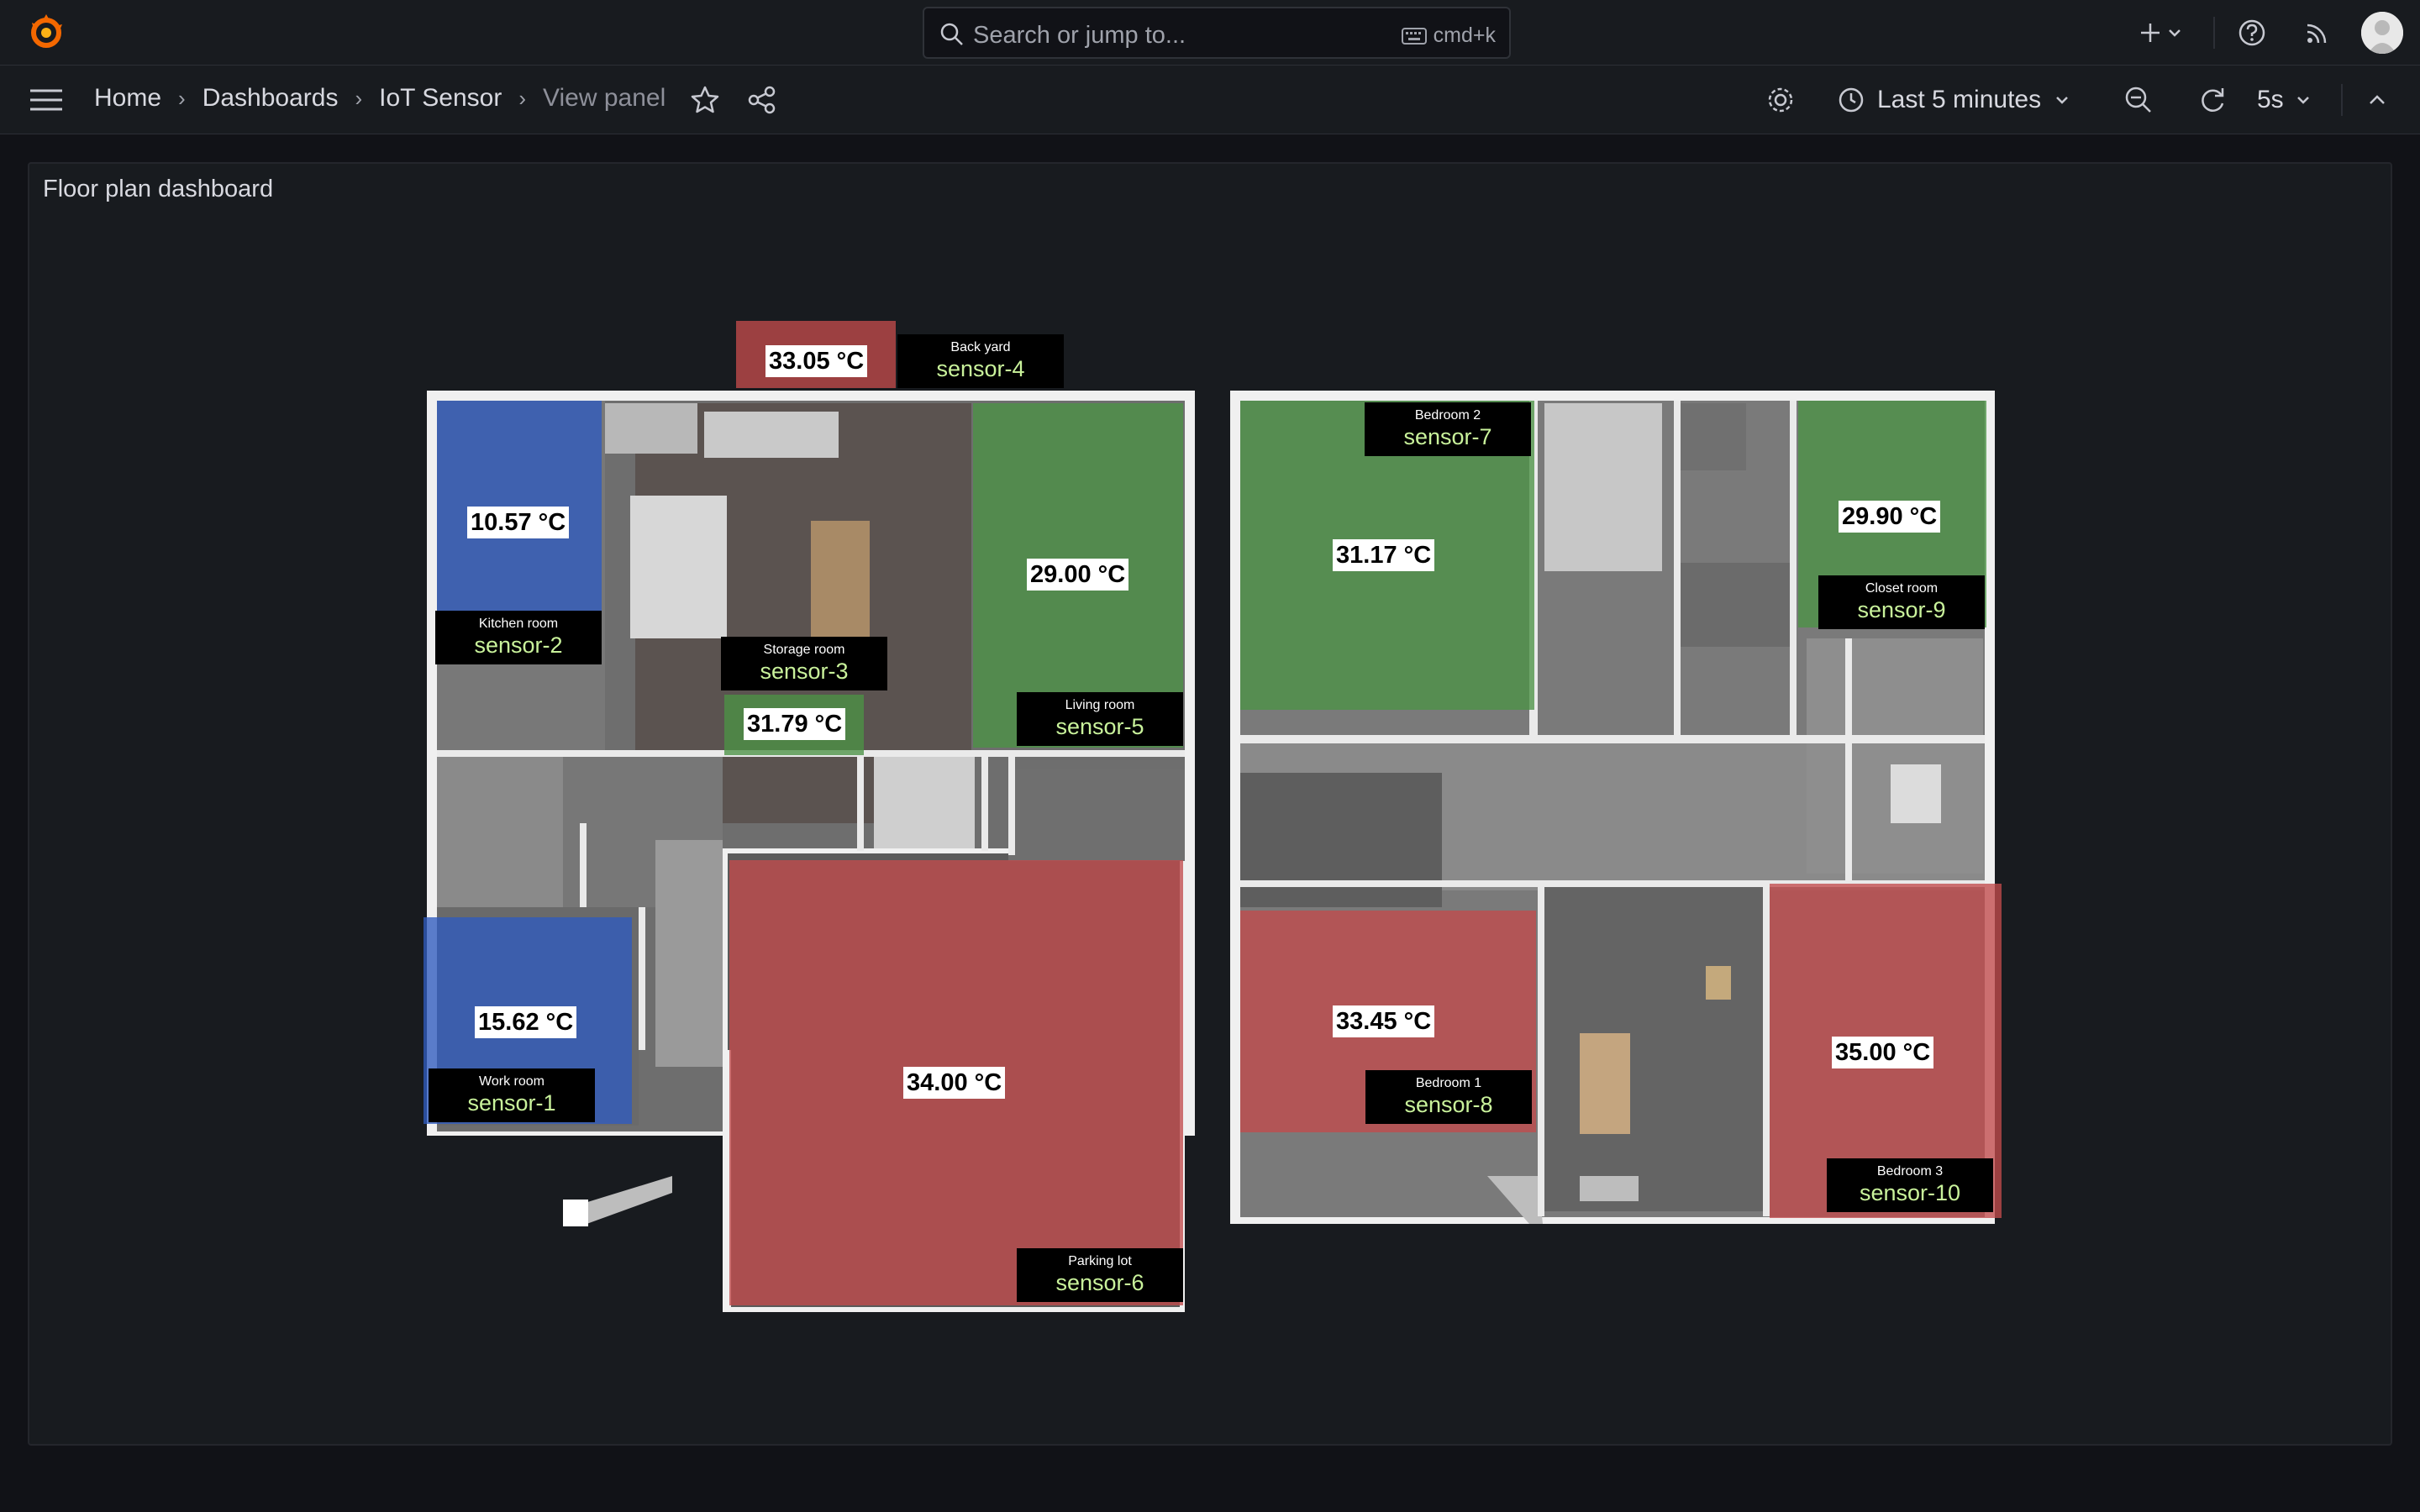 The height and width of the screenshot is (1512, 2420). I want to click on sensor-id: sensor-2, so click(518, 645).